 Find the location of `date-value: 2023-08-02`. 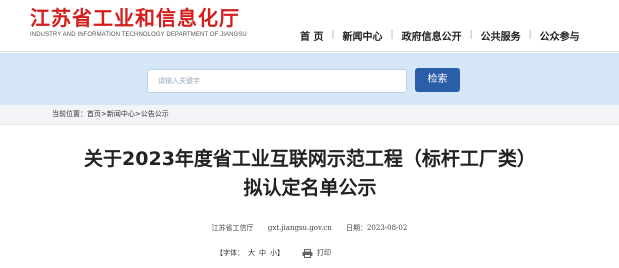

date-value: 2023-08-02 is located at coordinates (387, 228).